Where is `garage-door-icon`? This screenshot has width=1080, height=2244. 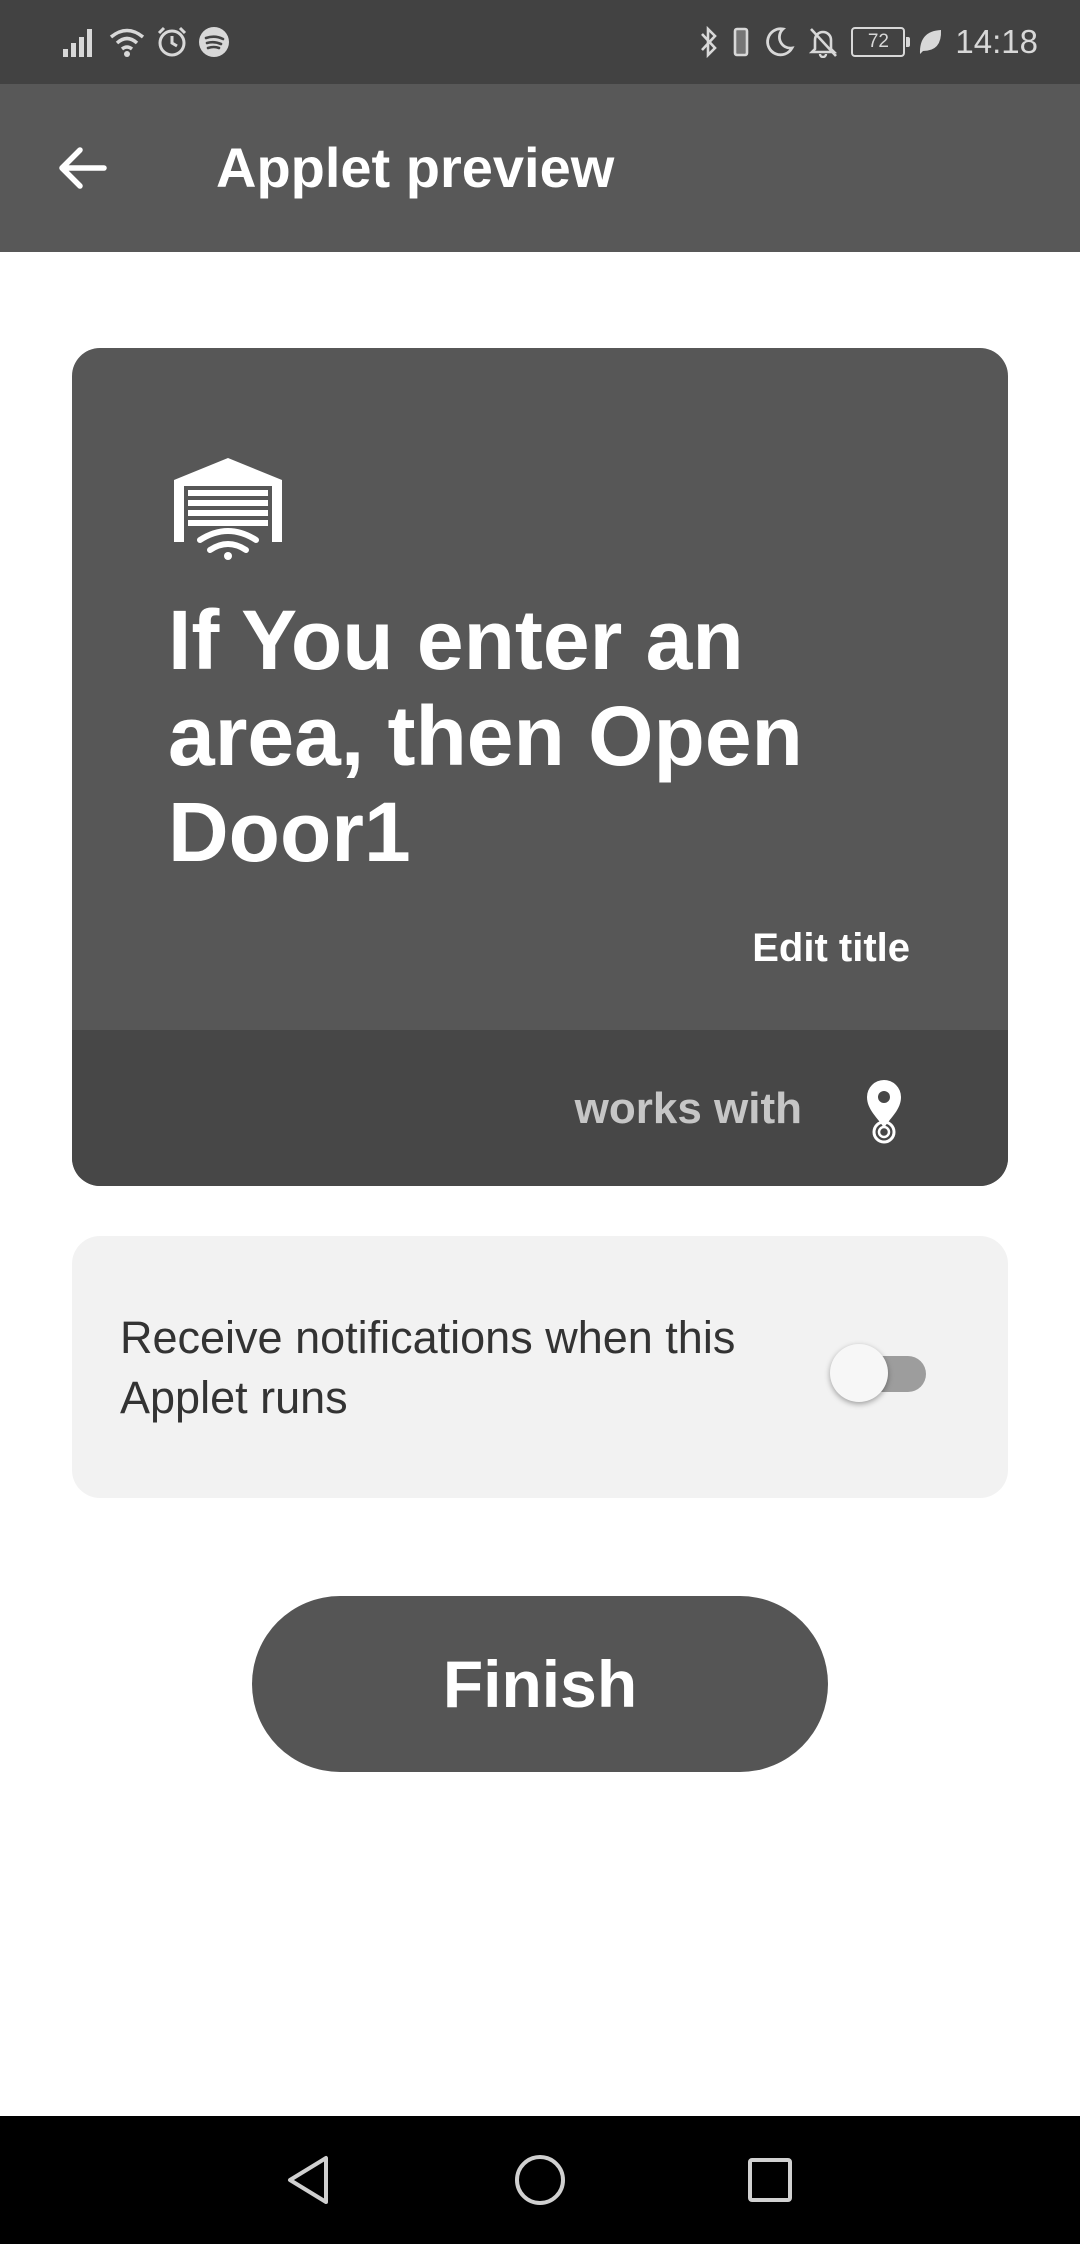
garage-door-icon is located at coordinates (228, 509).